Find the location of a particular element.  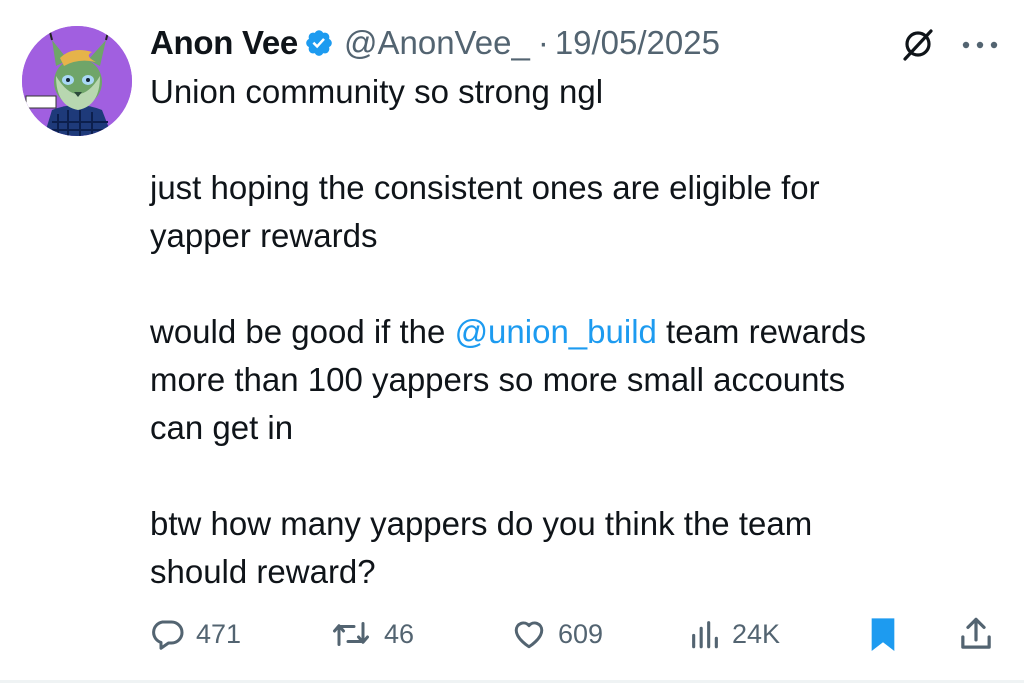

share-icon is located at coordinates (976, 634).